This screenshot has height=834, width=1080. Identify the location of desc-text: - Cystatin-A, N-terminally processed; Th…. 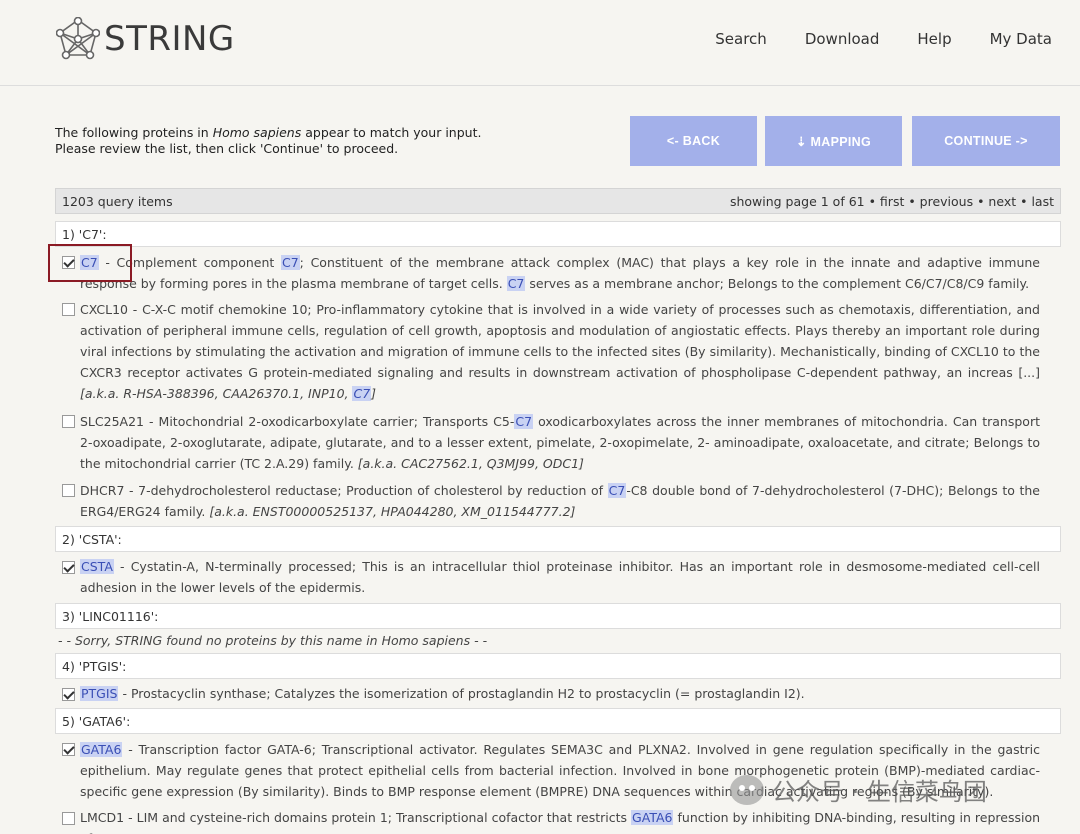
(560, 577).